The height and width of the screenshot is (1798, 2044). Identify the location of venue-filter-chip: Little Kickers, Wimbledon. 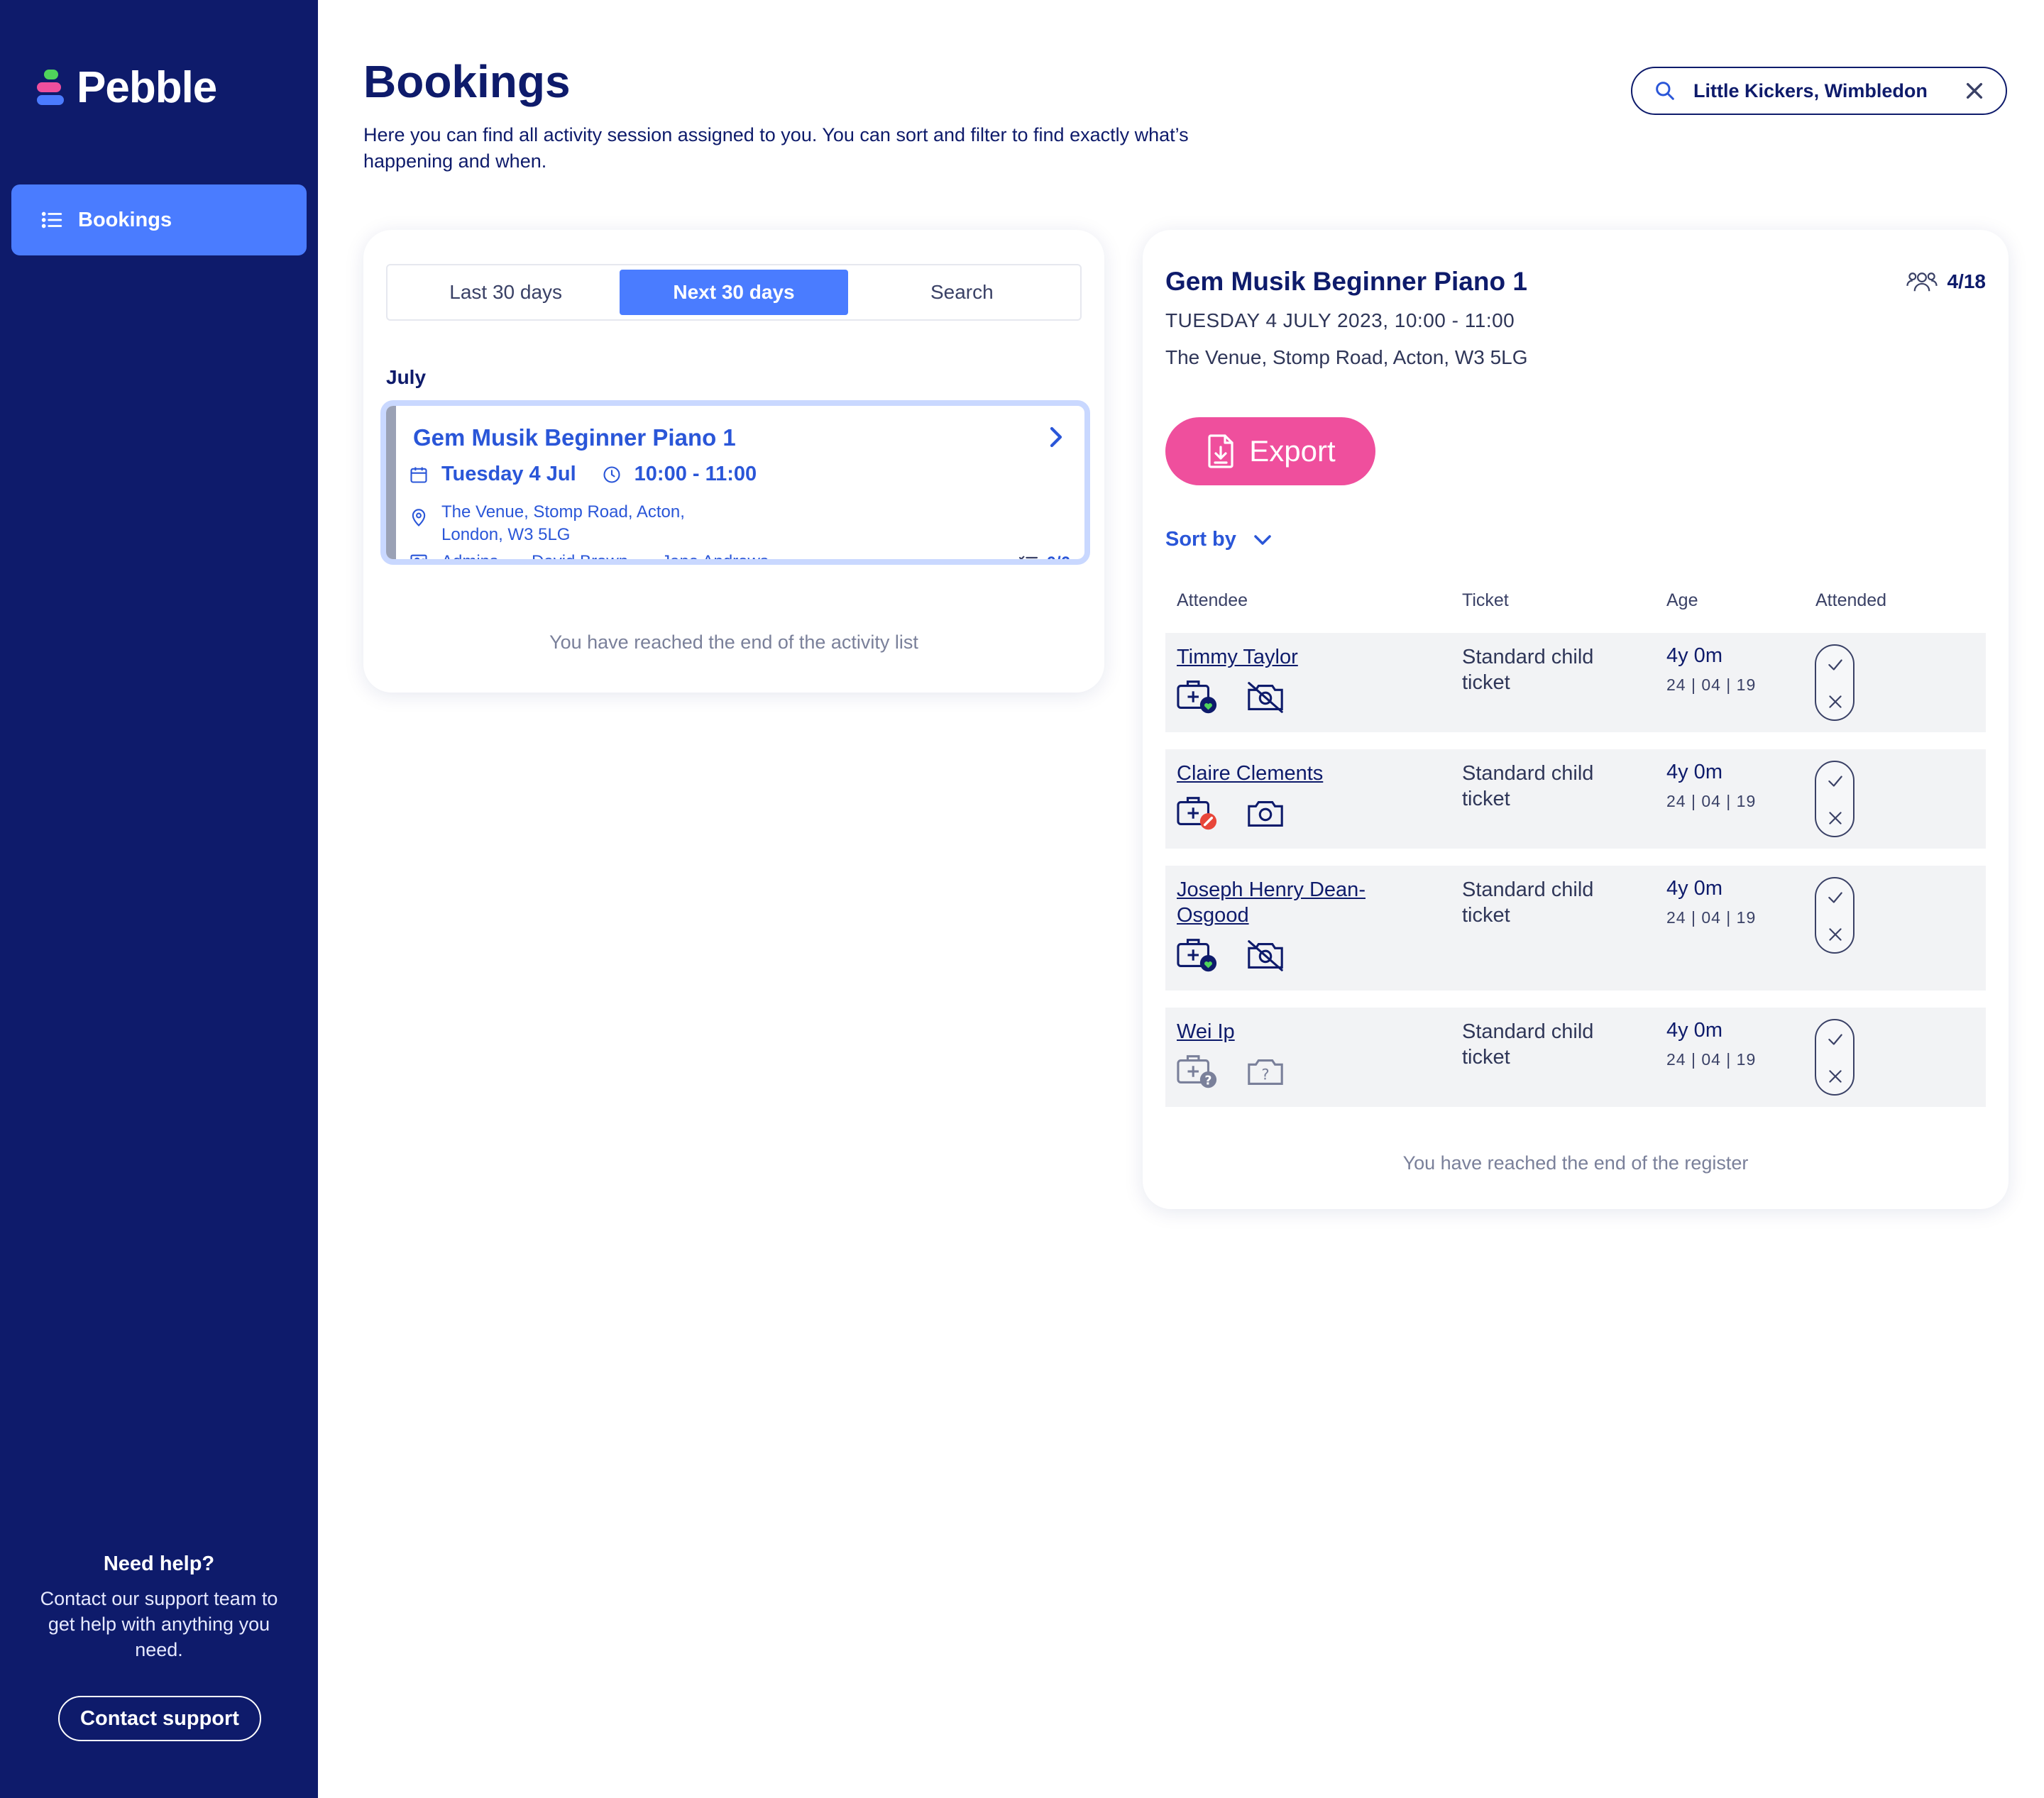
(1819, 91).